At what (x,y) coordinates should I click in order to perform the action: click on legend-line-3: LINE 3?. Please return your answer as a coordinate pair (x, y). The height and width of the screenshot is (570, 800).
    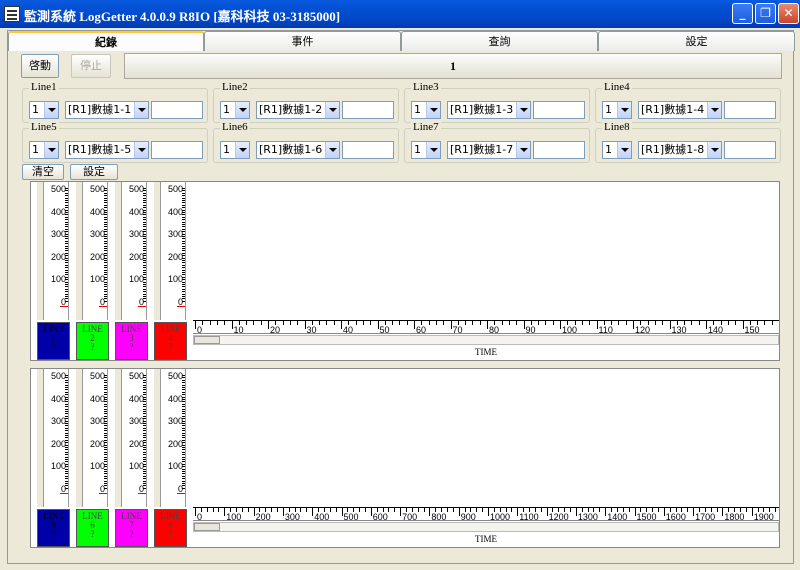
    Looking at the image, I should click on (131, 341).